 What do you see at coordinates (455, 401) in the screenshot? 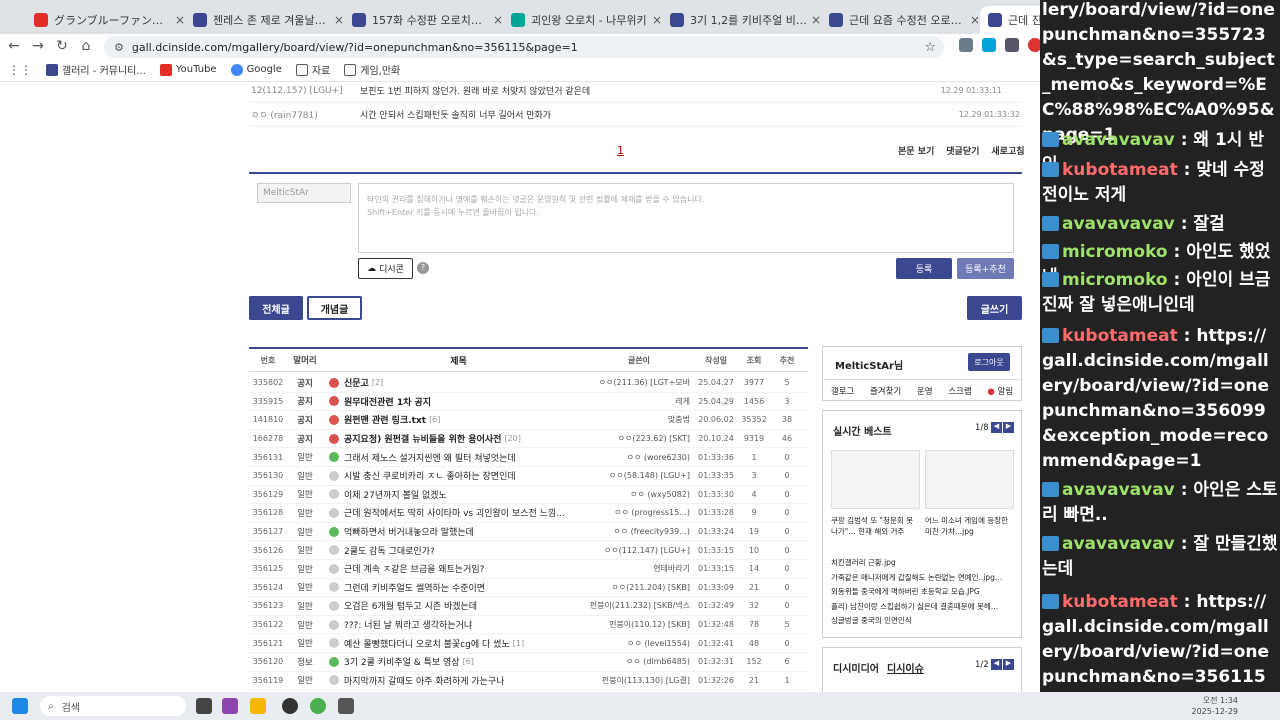
I see `post-title-cell: 원무대전관련 1차 공지` at bounding box center [455, 401].